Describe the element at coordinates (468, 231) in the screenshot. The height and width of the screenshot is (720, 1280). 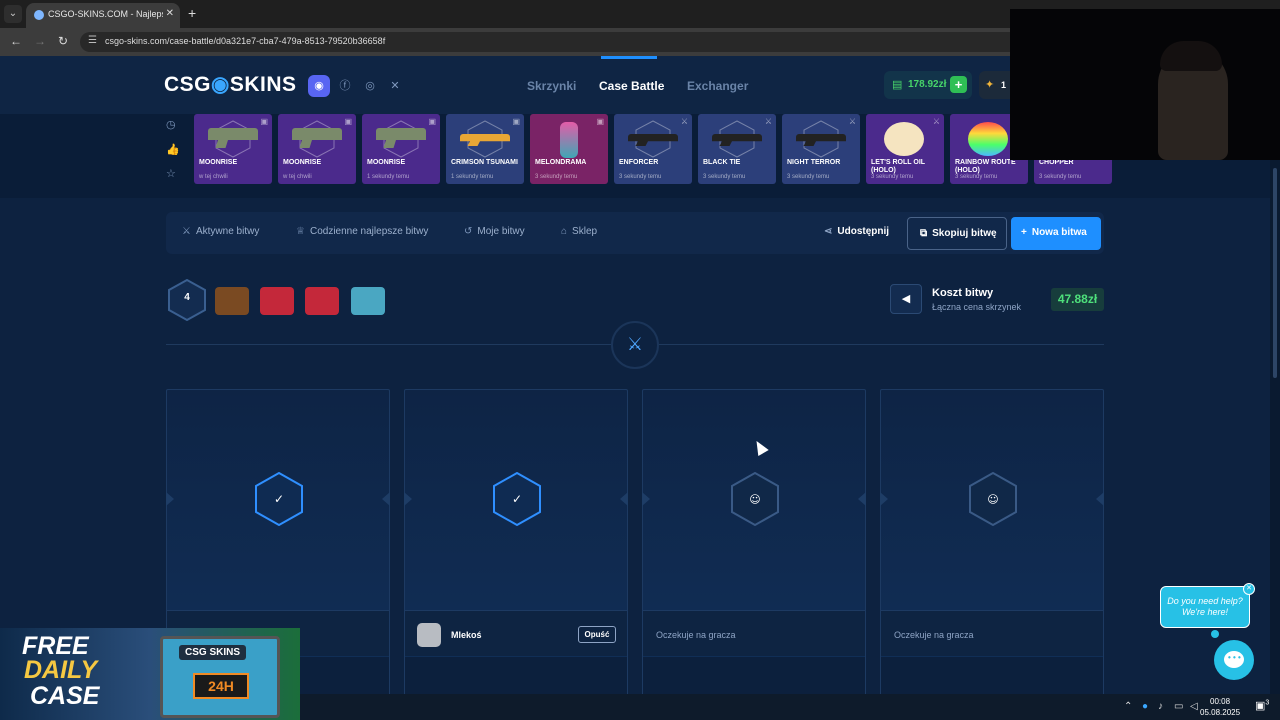
I see `history-icon: ↺` at that location.